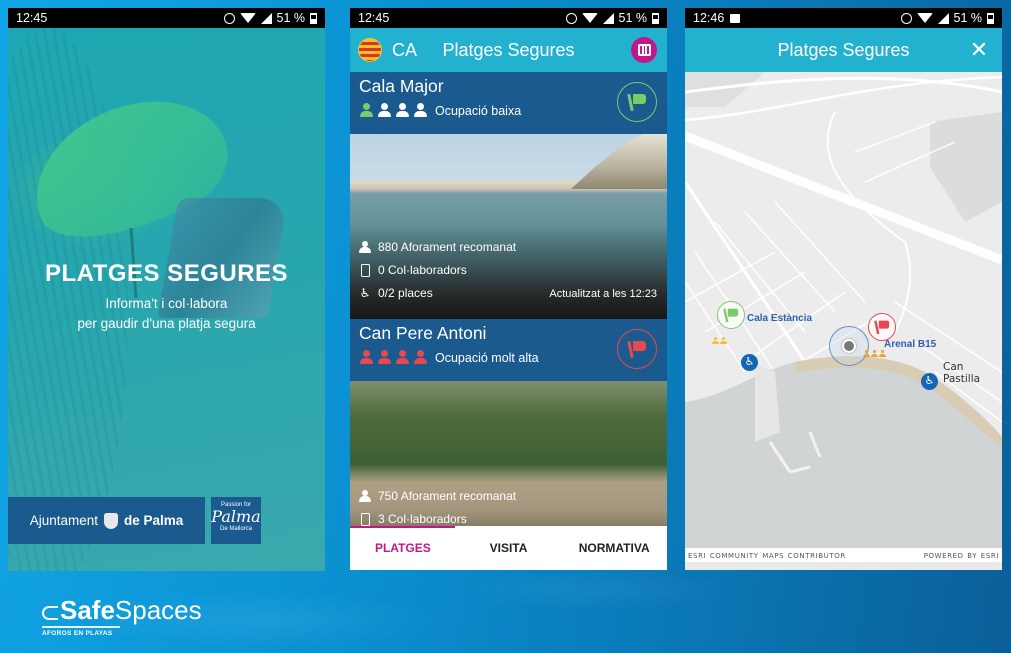 Image resolution: width=1011 pixels, height=653 pixels. What do you see at coordinates (63, 520) in the screenshot?
I see `sponsor-prefix: Ajuntament` at bounding box center [63, 520].